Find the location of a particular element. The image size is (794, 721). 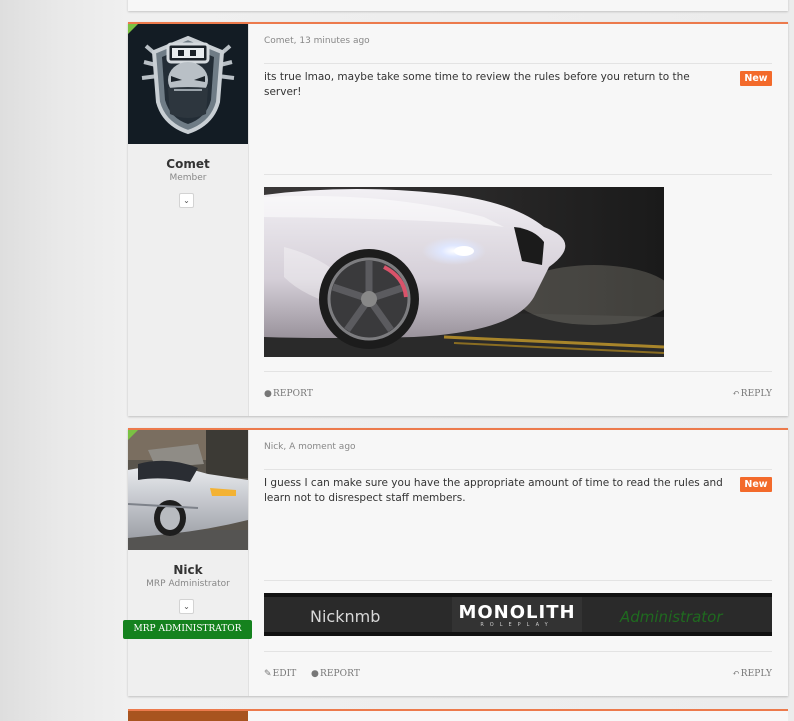

white-bmw-headlight-image-icon is located at coordinates (464, 272).